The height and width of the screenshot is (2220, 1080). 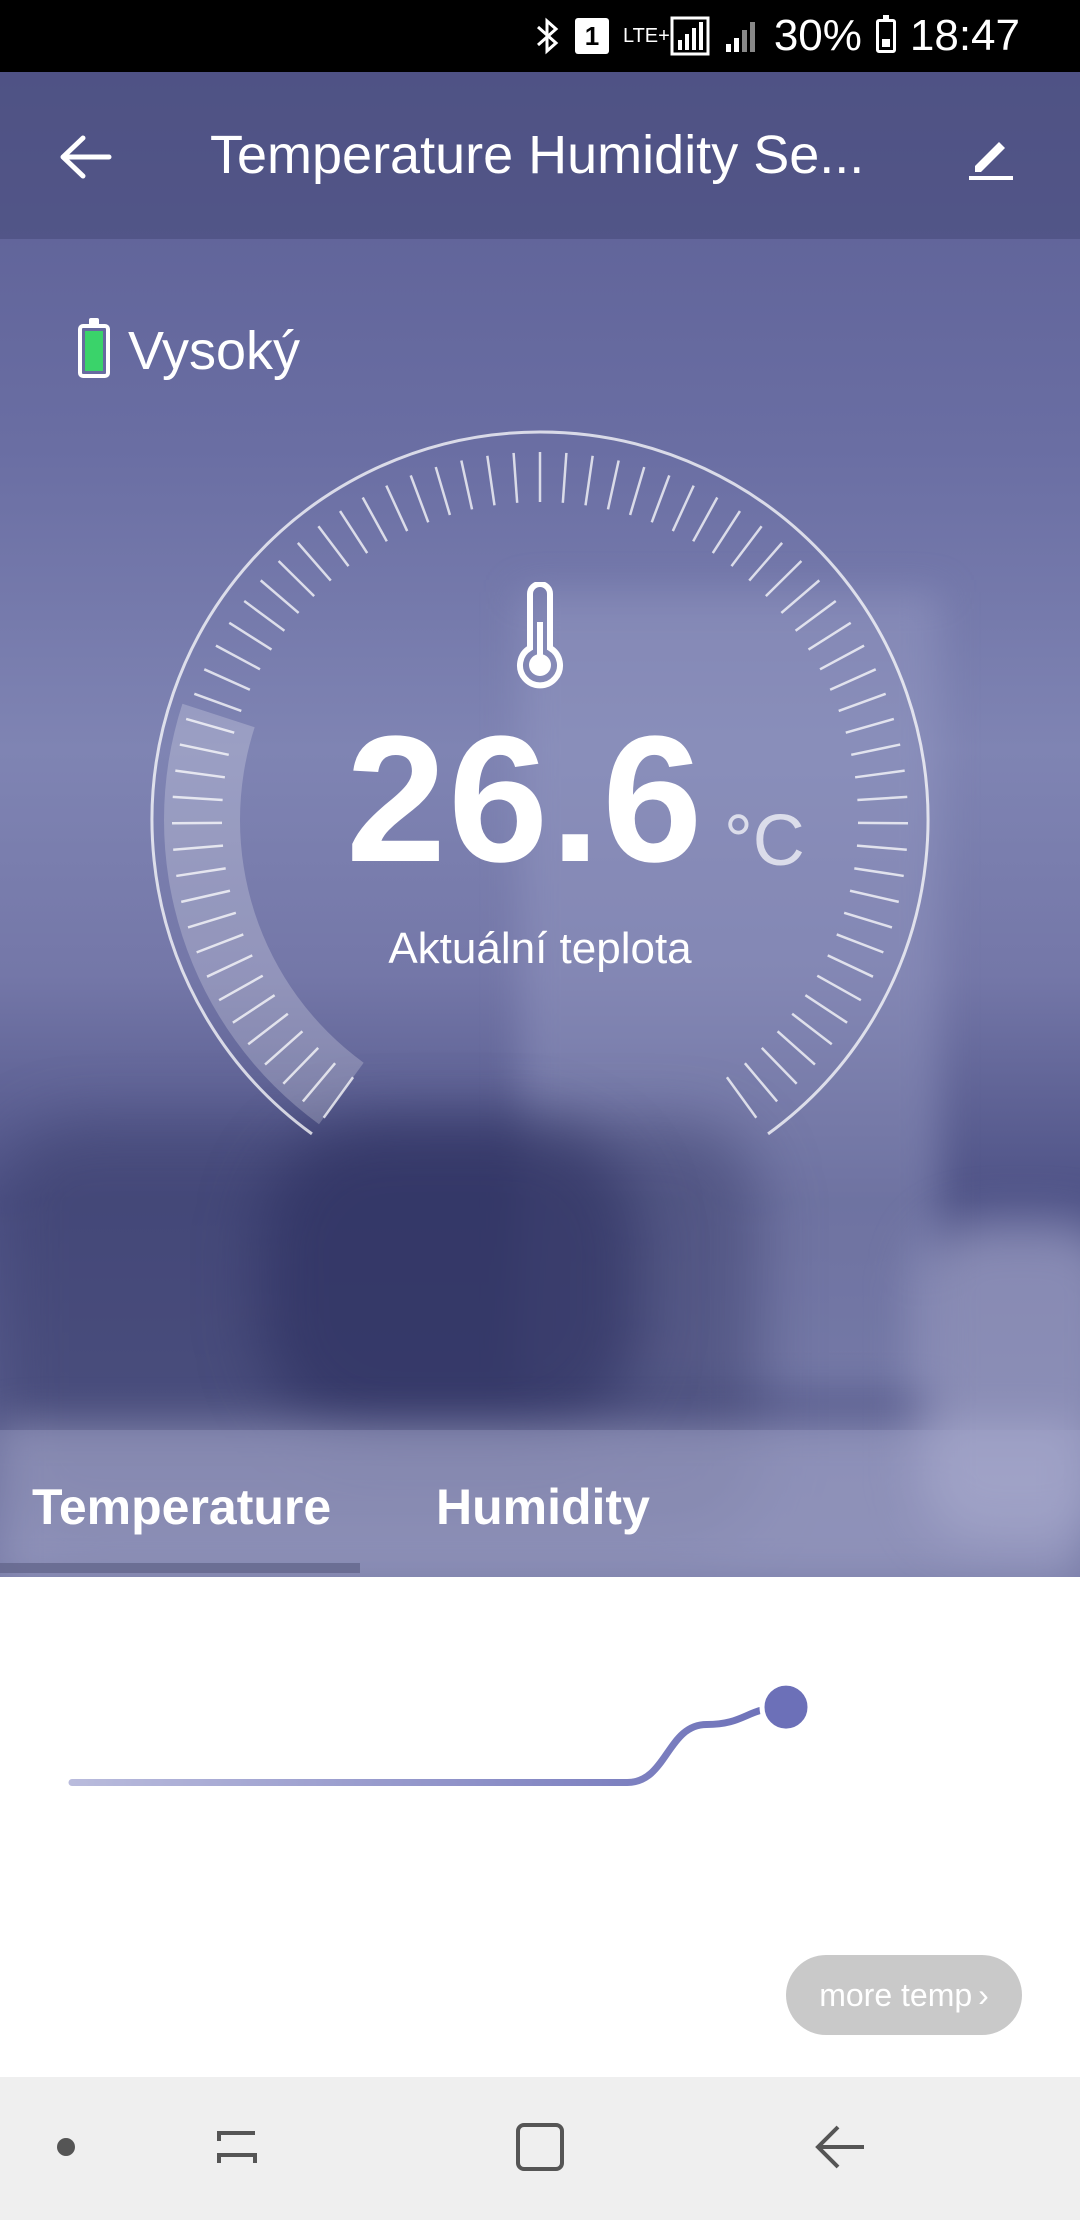 I want to click on signal-icon, so click(x=742, y=36).